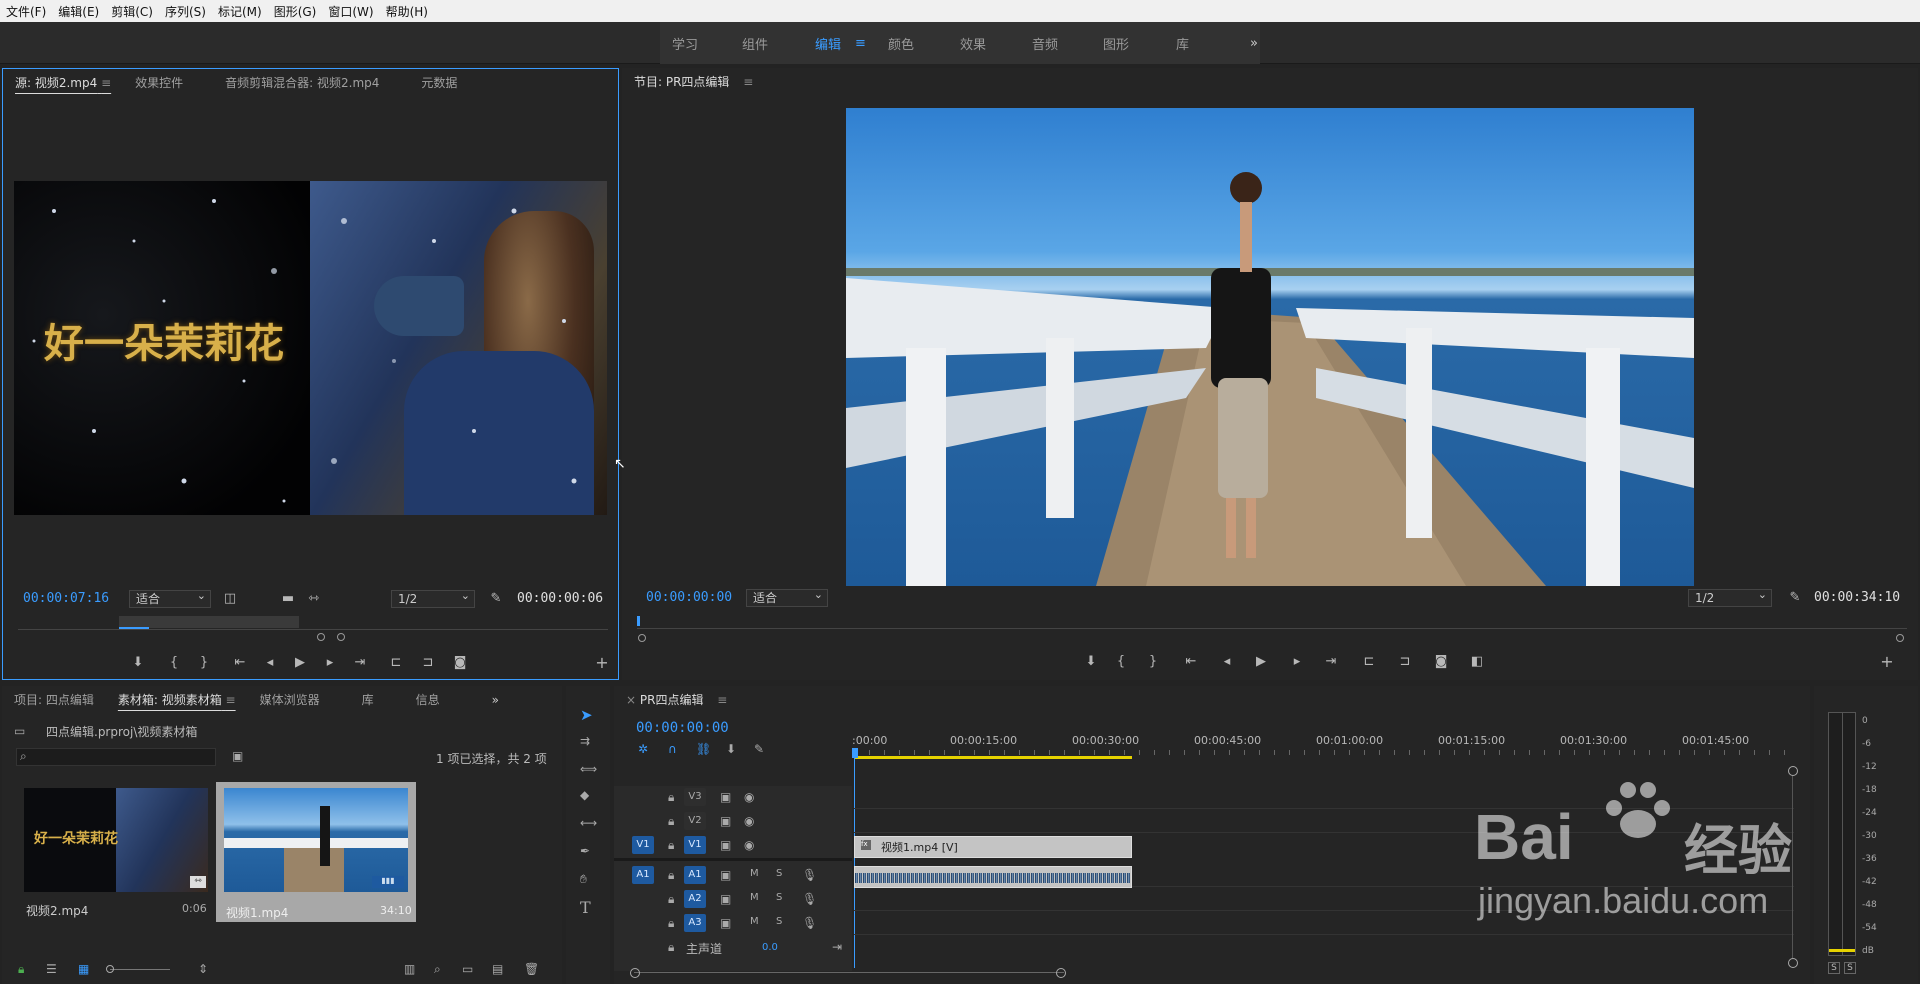 This screenshot has height=984, width=1920. I want to click on source-playhead-timecode: 00:00:07:16, so click(66, 598).